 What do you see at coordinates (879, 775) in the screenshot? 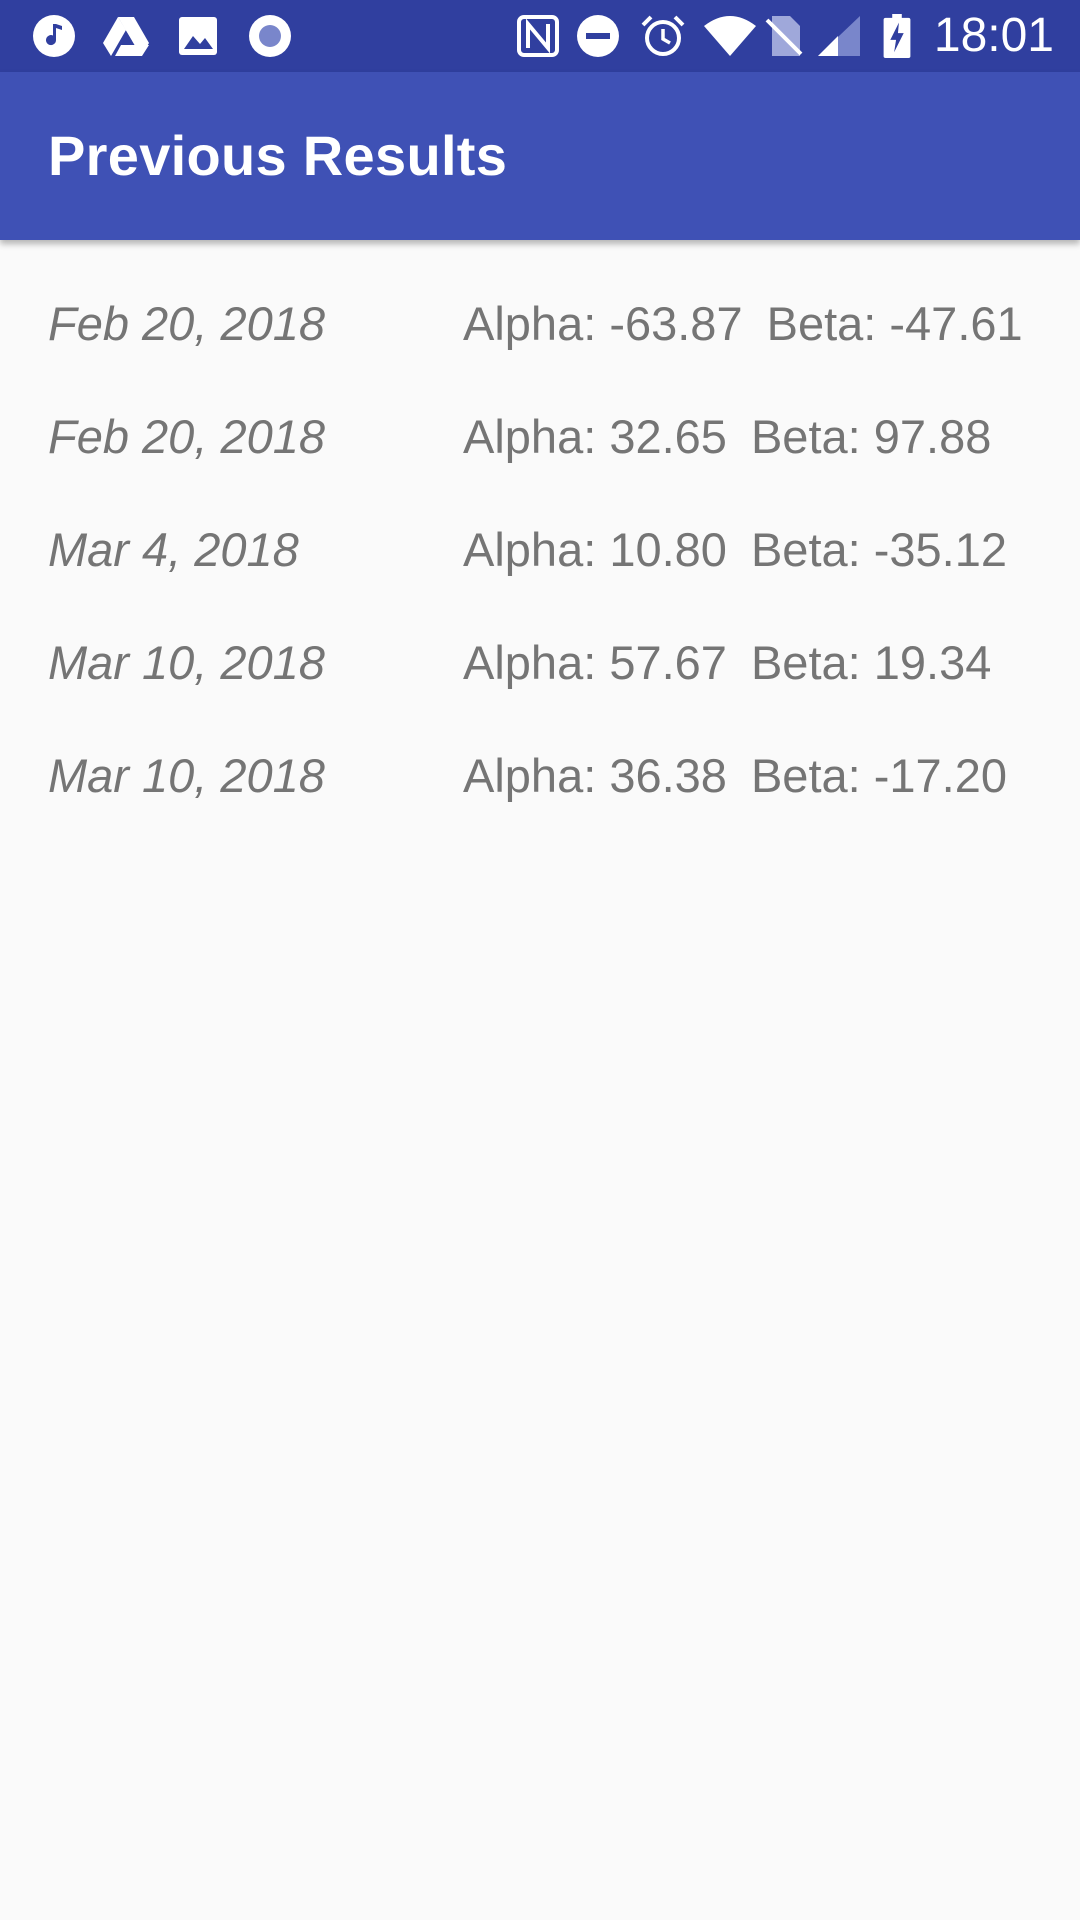
I see `beta-value: Beta: -17.20` at bounding box center [879, 775].